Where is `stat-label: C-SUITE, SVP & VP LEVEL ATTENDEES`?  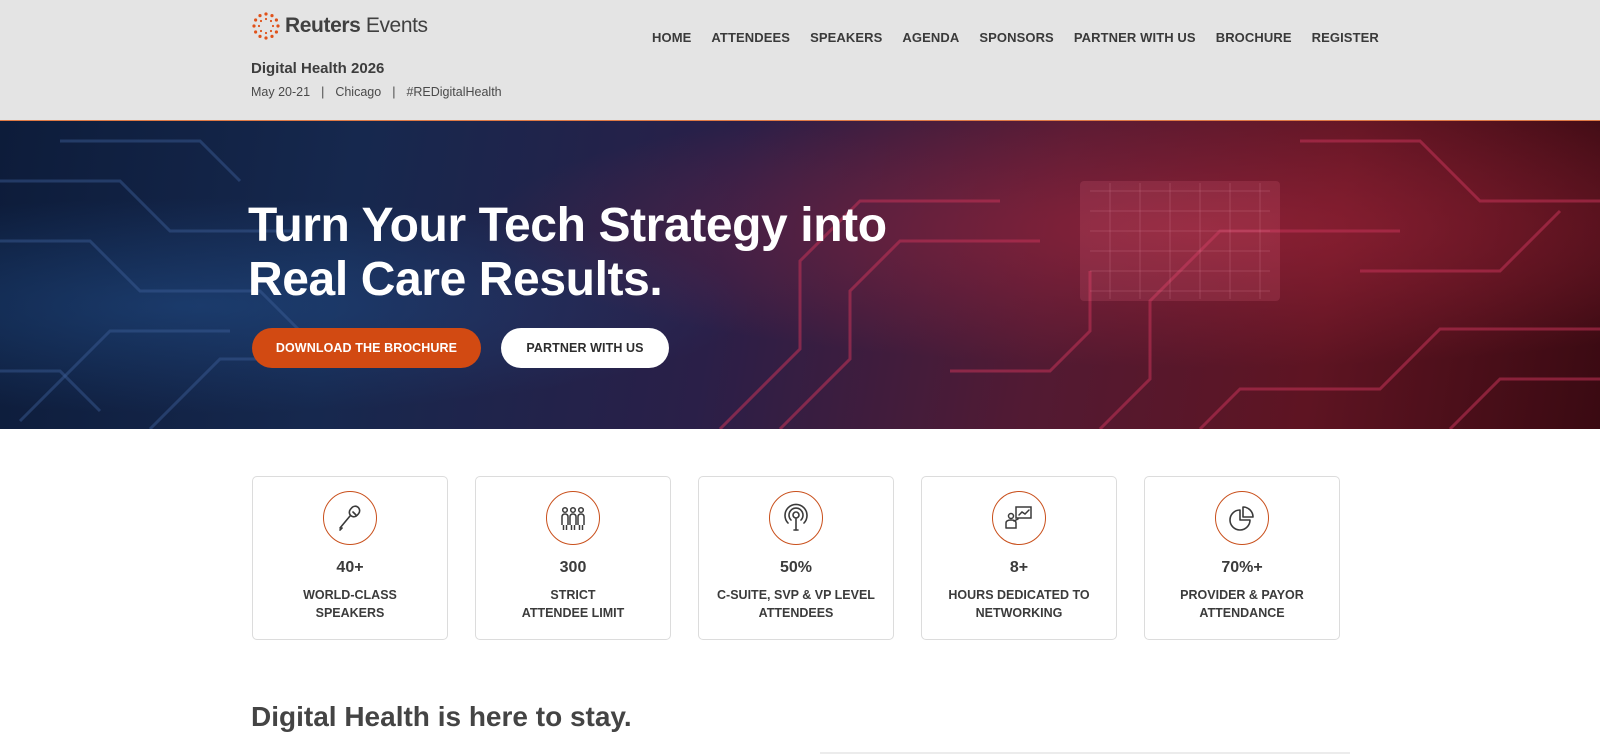
stat-label: C-SUITE, SVP & VP LEVEL ATTENDEES is located at coordinates (796, 604).